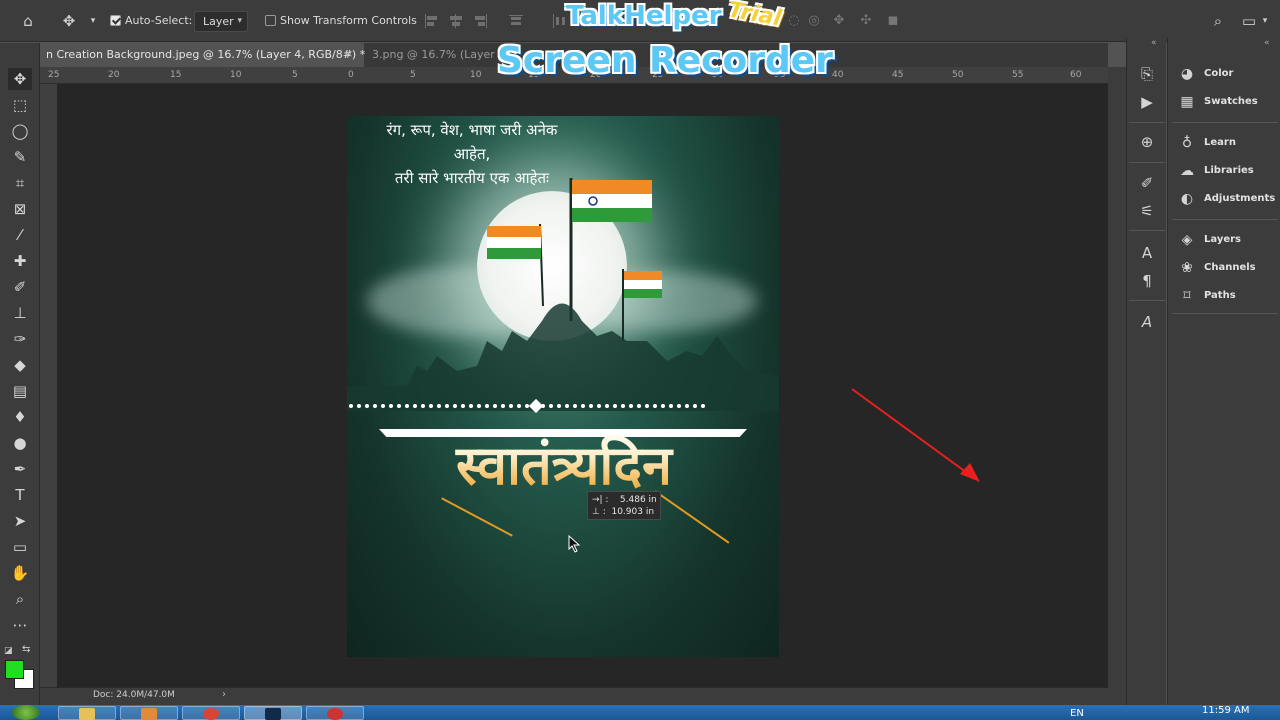 The image size is (1280, 720). What do you see at coordinates (866, 21) in the screenshot?
I see `3d-slide-icon: ✣` at bounding box center [866, 21].